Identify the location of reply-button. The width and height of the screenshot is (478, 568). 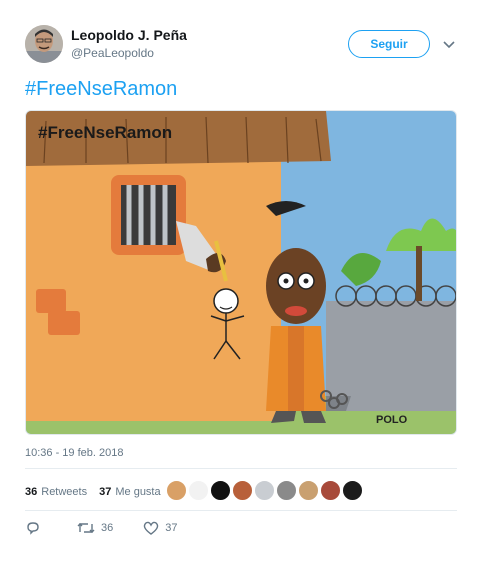
(36, 528).